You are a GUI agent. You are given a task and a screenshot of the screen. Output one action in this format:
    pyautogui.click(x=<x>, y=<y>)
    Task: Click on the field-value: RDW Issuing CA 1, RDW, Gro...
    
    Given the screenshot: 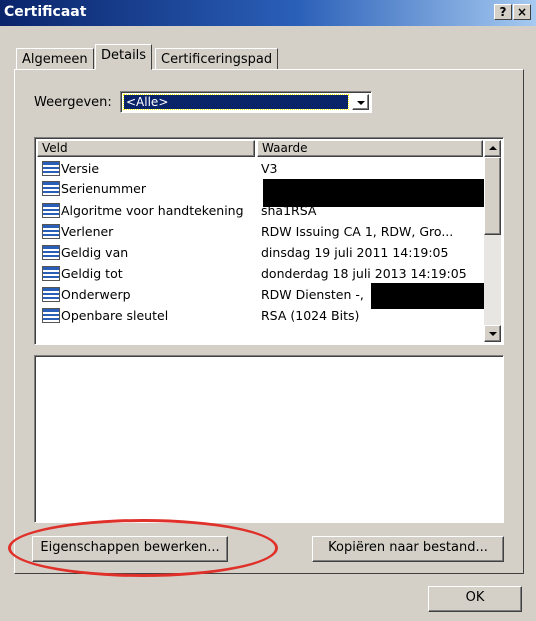 What is the action you would take?
    pyautogui.click(x=357, y=231)
    